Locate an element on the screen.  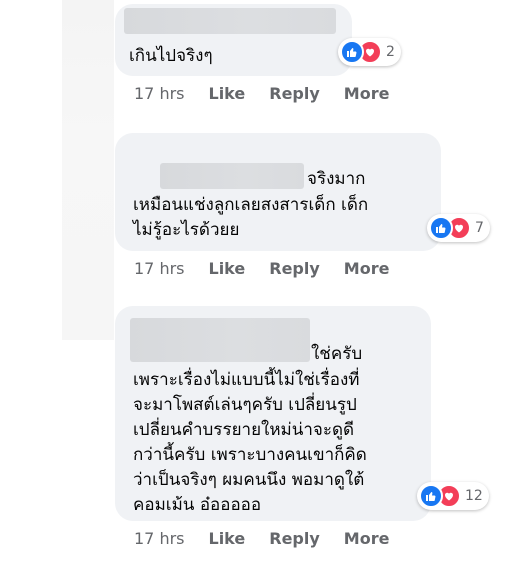
reaction-summary: 12 is located at coordinates (453, 496).